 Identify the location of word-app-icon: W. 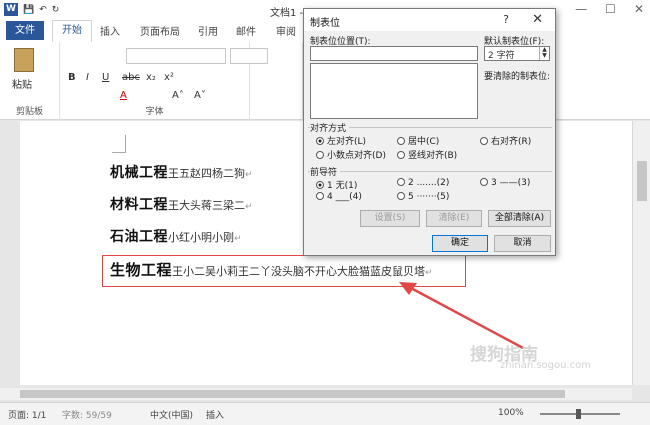
(11, 9).